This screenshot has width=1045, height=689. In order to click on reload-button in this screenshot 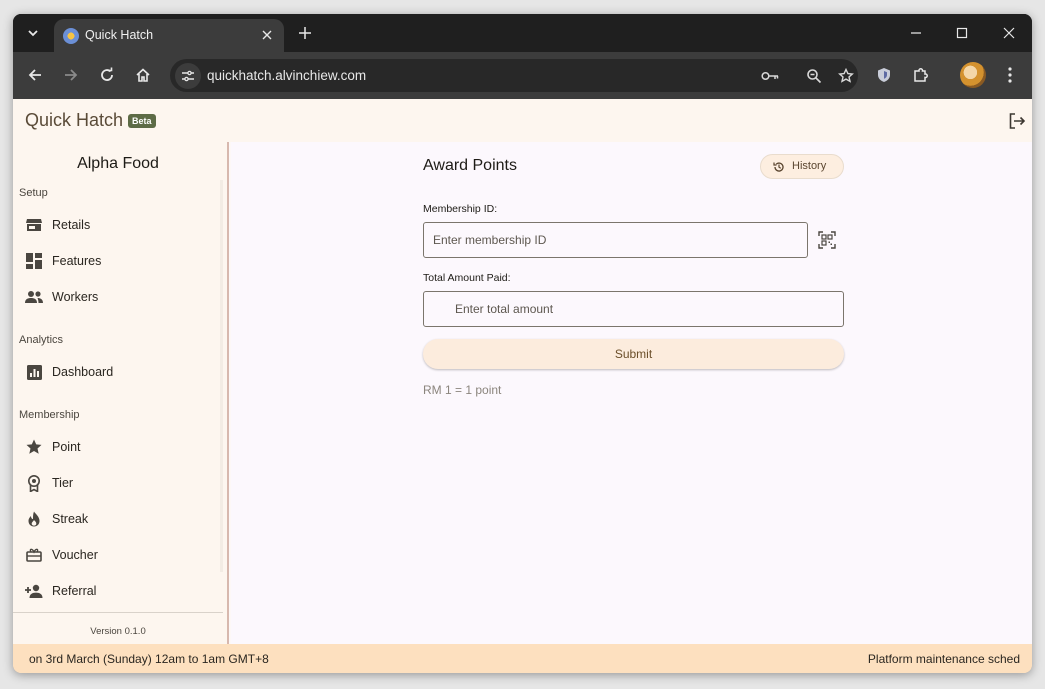, I will do `click(107, 75)`.